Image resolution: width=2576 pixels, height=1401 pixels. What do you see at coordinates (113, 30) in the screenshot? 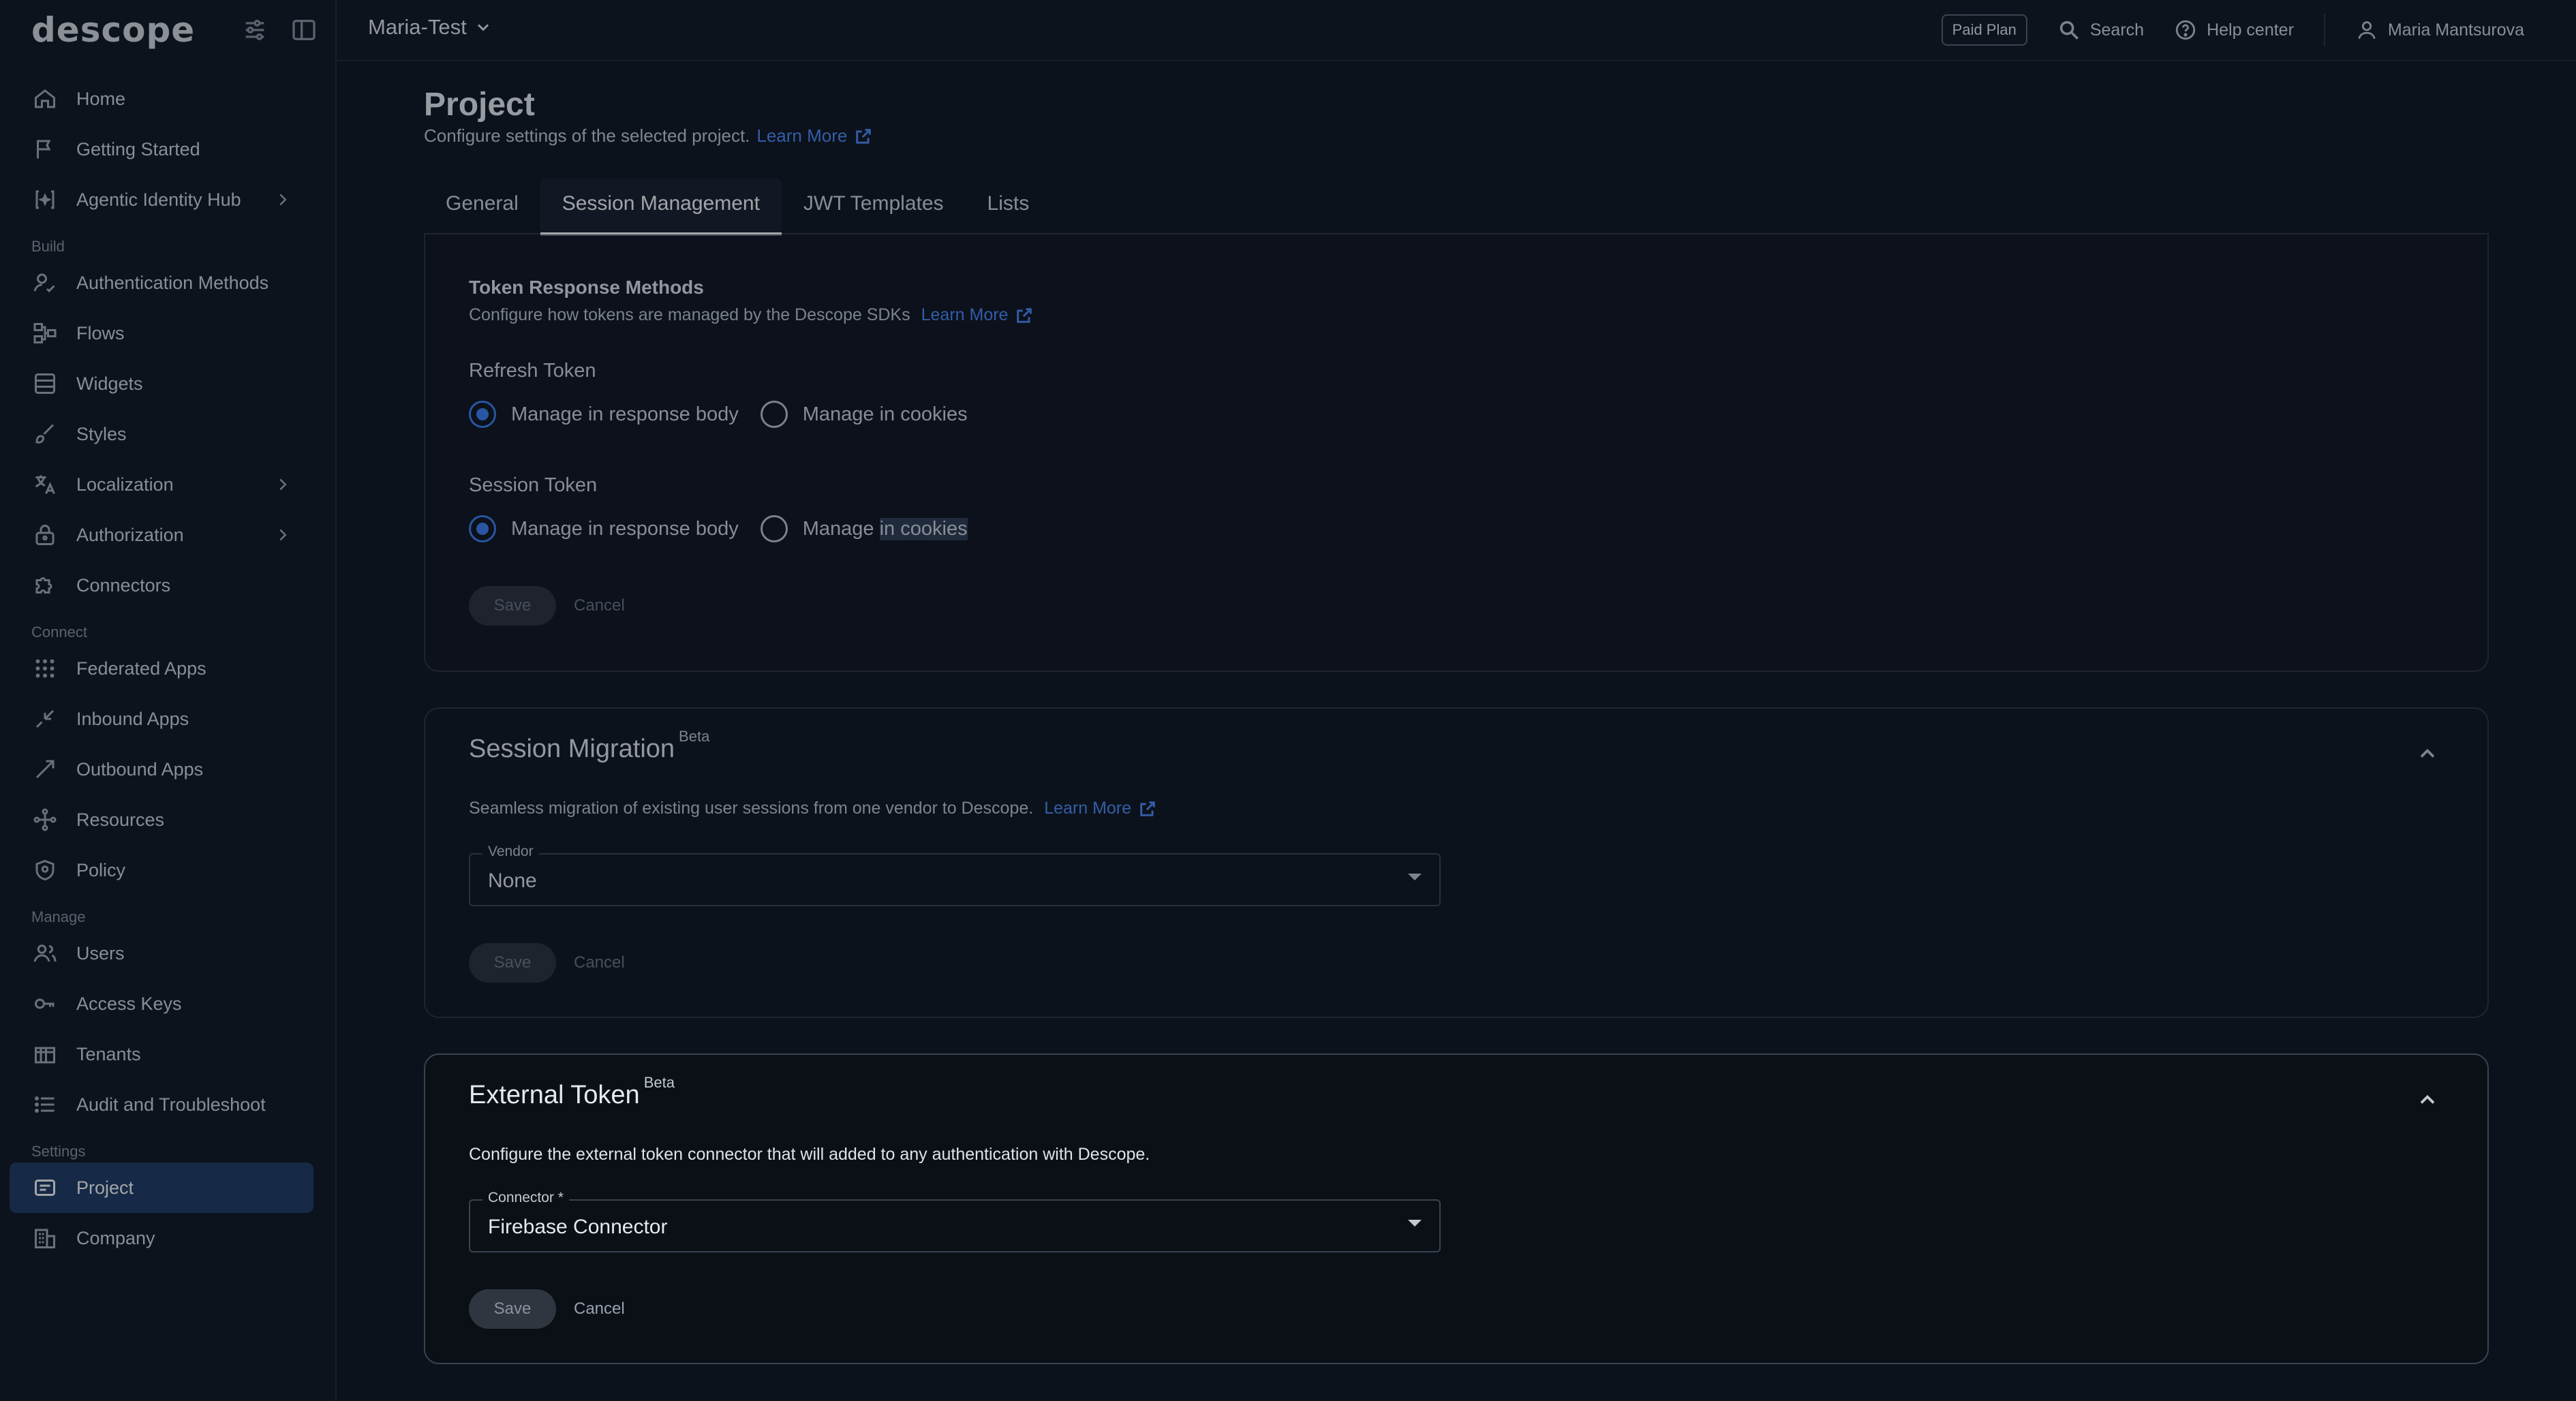
I see `descope-logo: descope` at bounding box center [113, 30].